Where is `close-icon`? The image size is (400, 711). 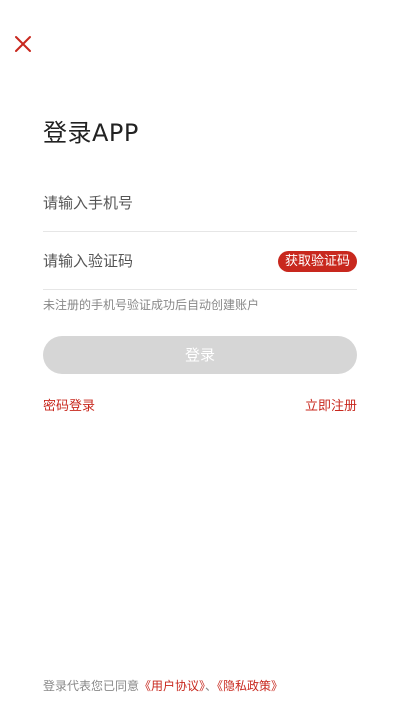
close-icon is located at coordinates (23, 44).